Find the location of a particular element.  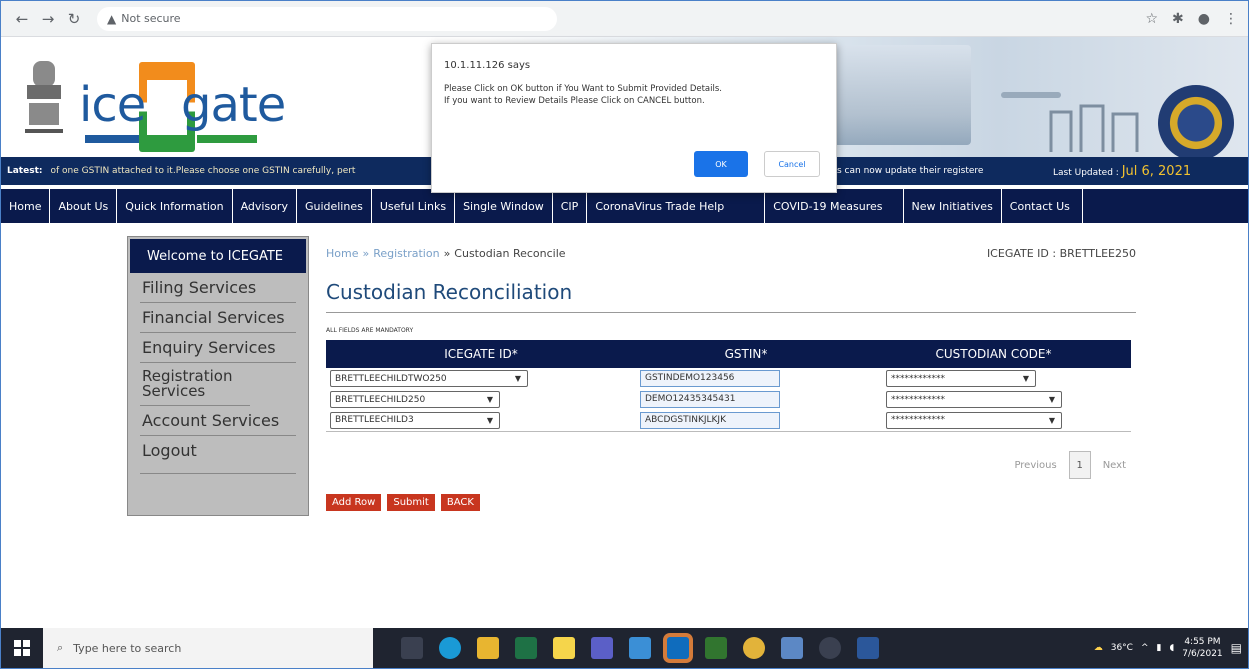

menu-account-services: Account Services is located at coordinates (218, 421).